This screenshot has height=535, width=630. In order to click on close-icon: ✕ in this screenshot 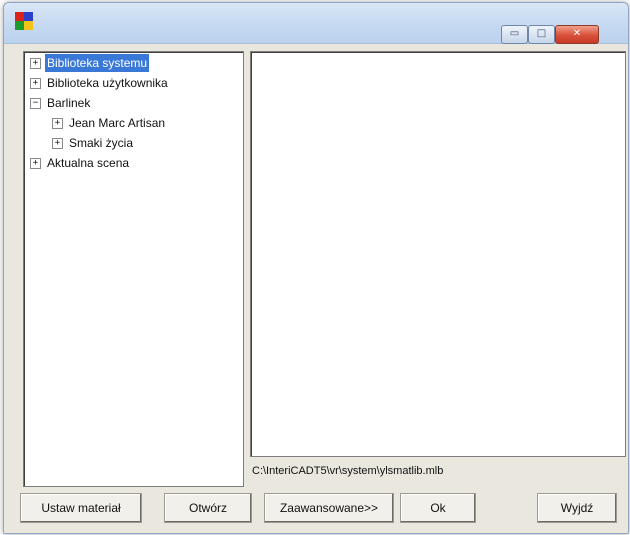, I will do `click(577, 33)`.